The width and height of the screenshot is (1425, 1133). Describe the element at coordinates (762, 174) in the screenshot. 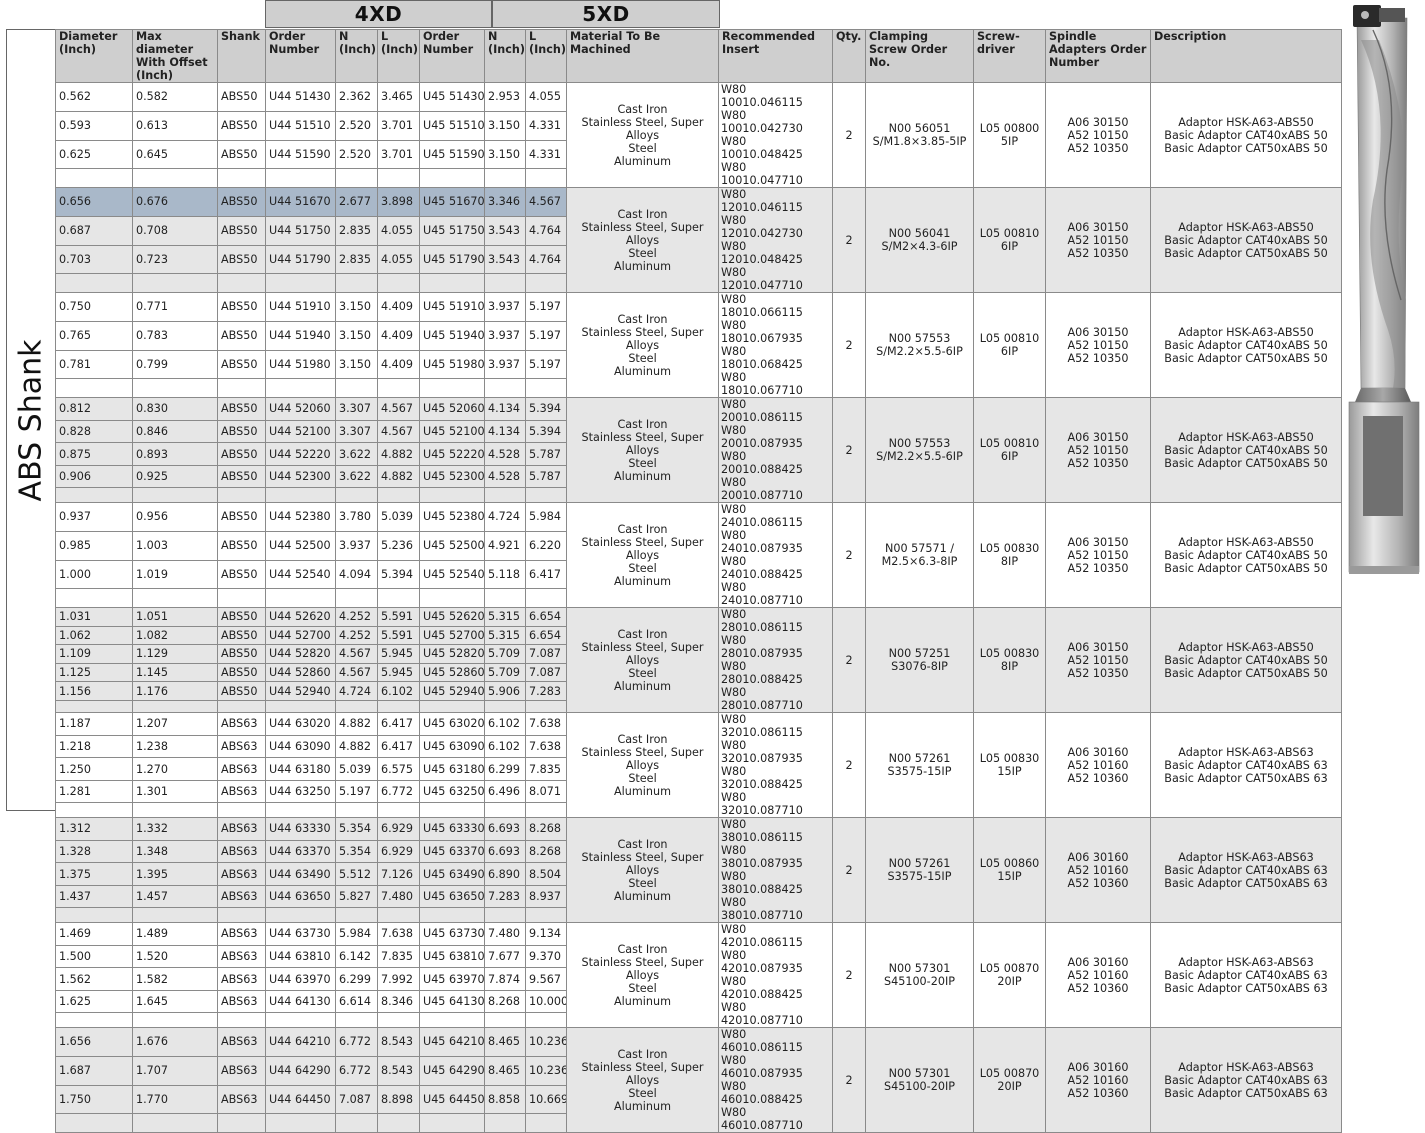

I see `cell-recommended-insert-line: W80 10010.047710` at that location.